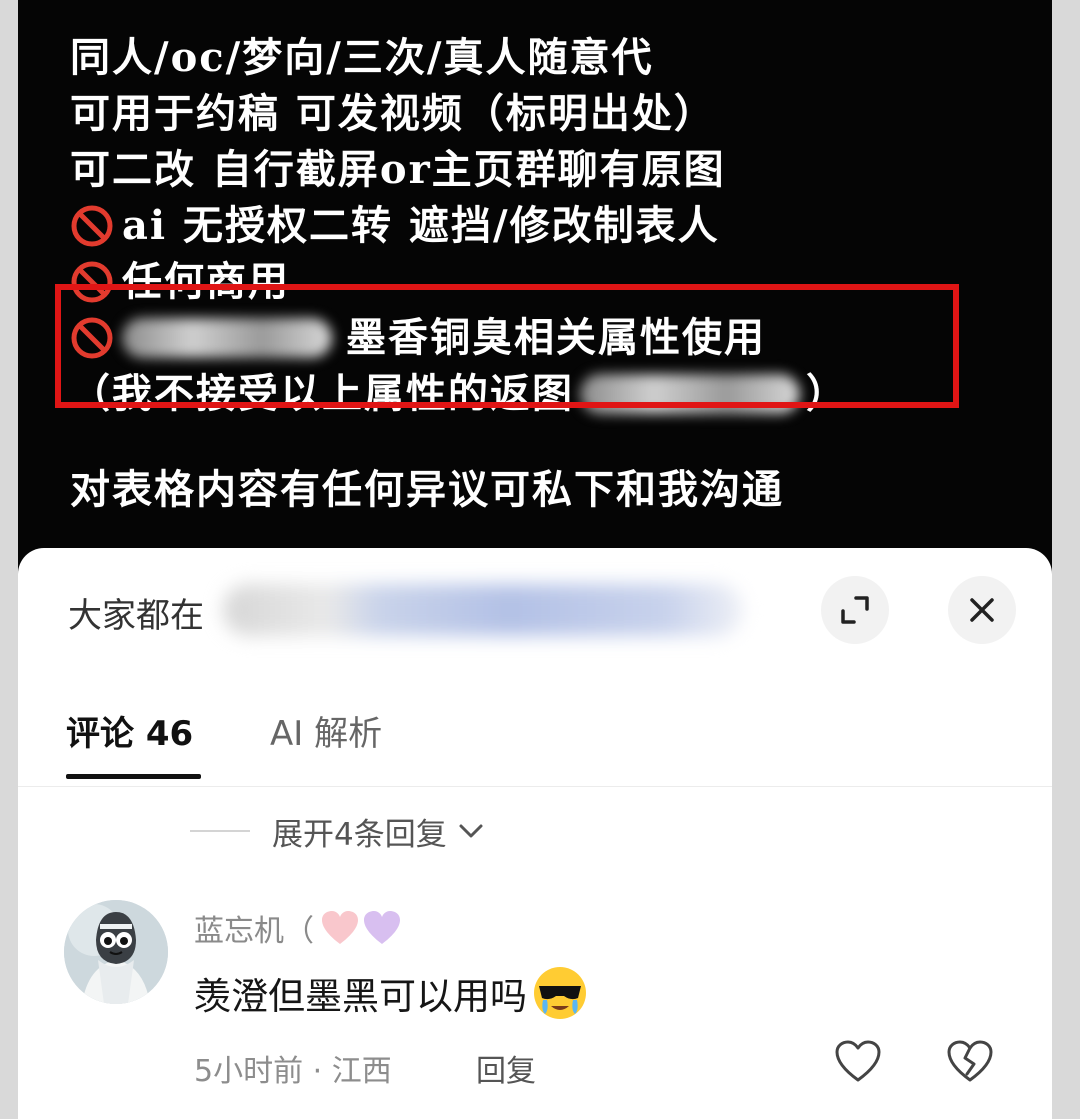 The image size is (1080, 1119). I want to click on post-line-3: 可二改 自行截屏or主页群聊有原图, so click(398, 169).